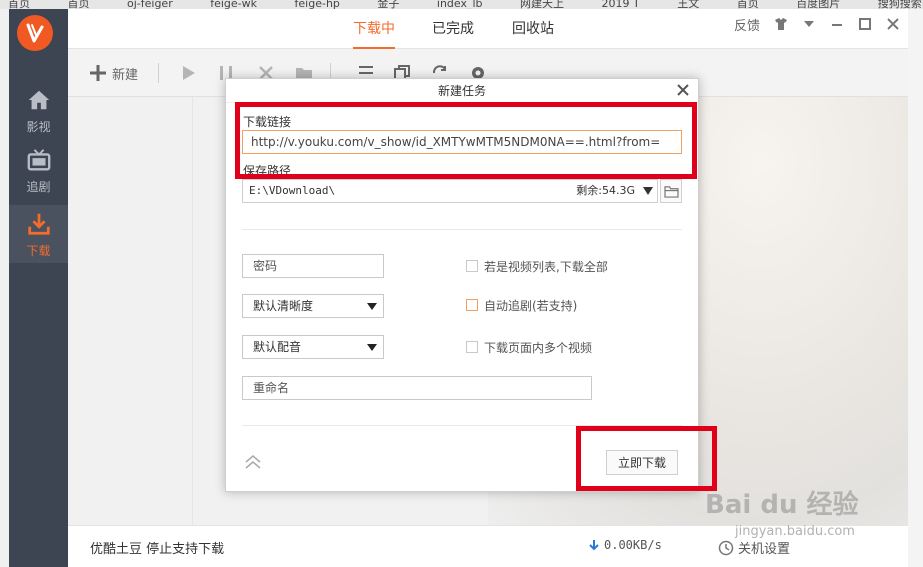 The height and width of the screenshot is (567, 923). What do you see at coordinates (488, 29) in the screenshot?
I see `top-bar: 下载中 已完成 回收站 反馈` at bounding box center [488, 29].